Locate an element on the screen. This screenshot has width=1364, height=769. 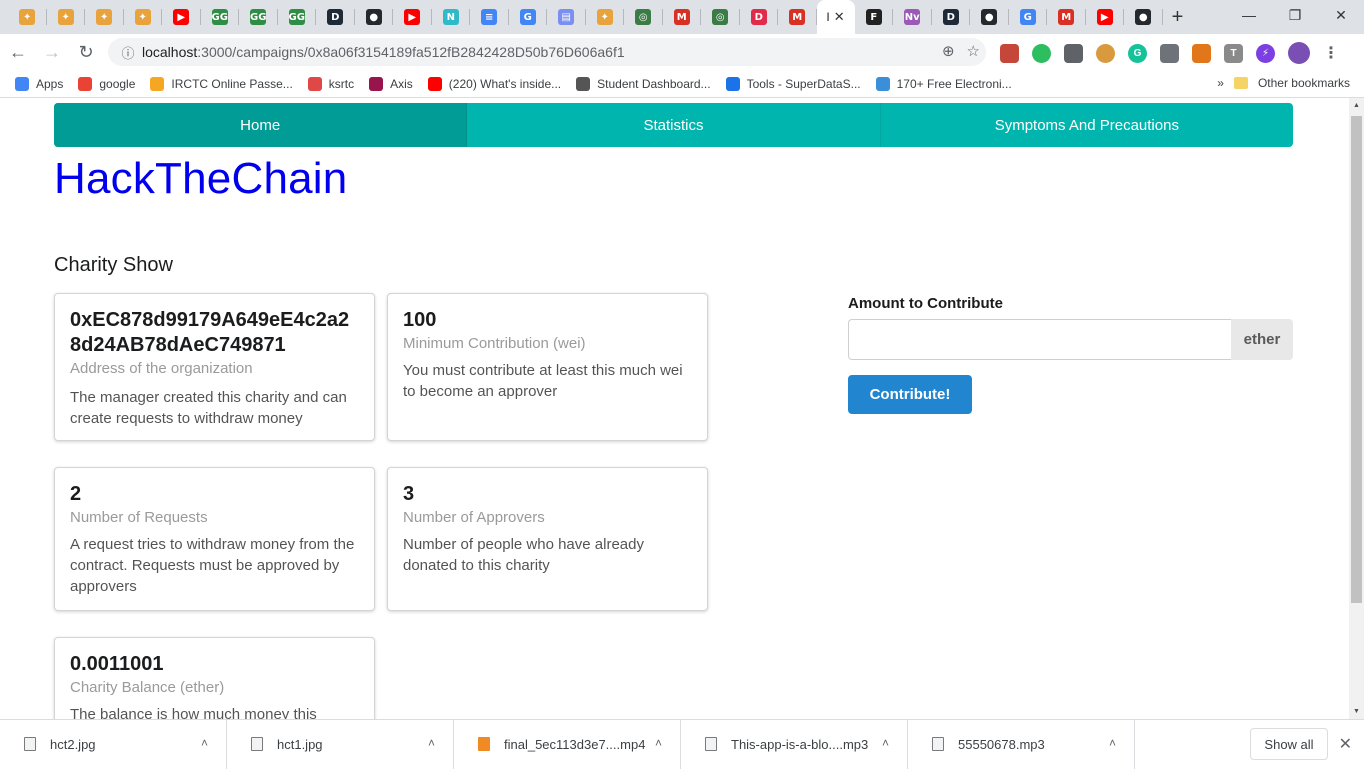
grammarly-extension-icon: G is located at coordinates (1137, 53).